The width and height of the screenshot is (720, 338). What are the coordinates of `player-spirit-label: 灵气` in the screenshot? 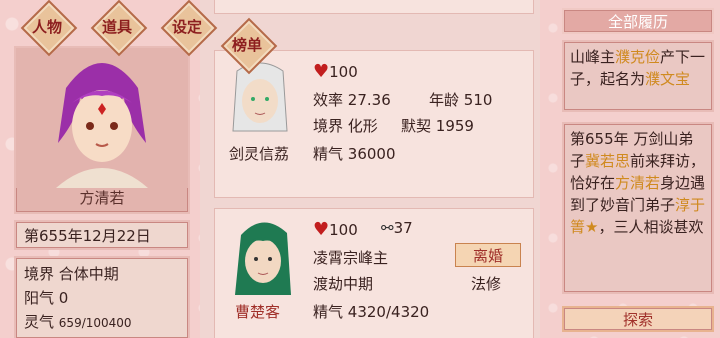 It's located at (39, 322).